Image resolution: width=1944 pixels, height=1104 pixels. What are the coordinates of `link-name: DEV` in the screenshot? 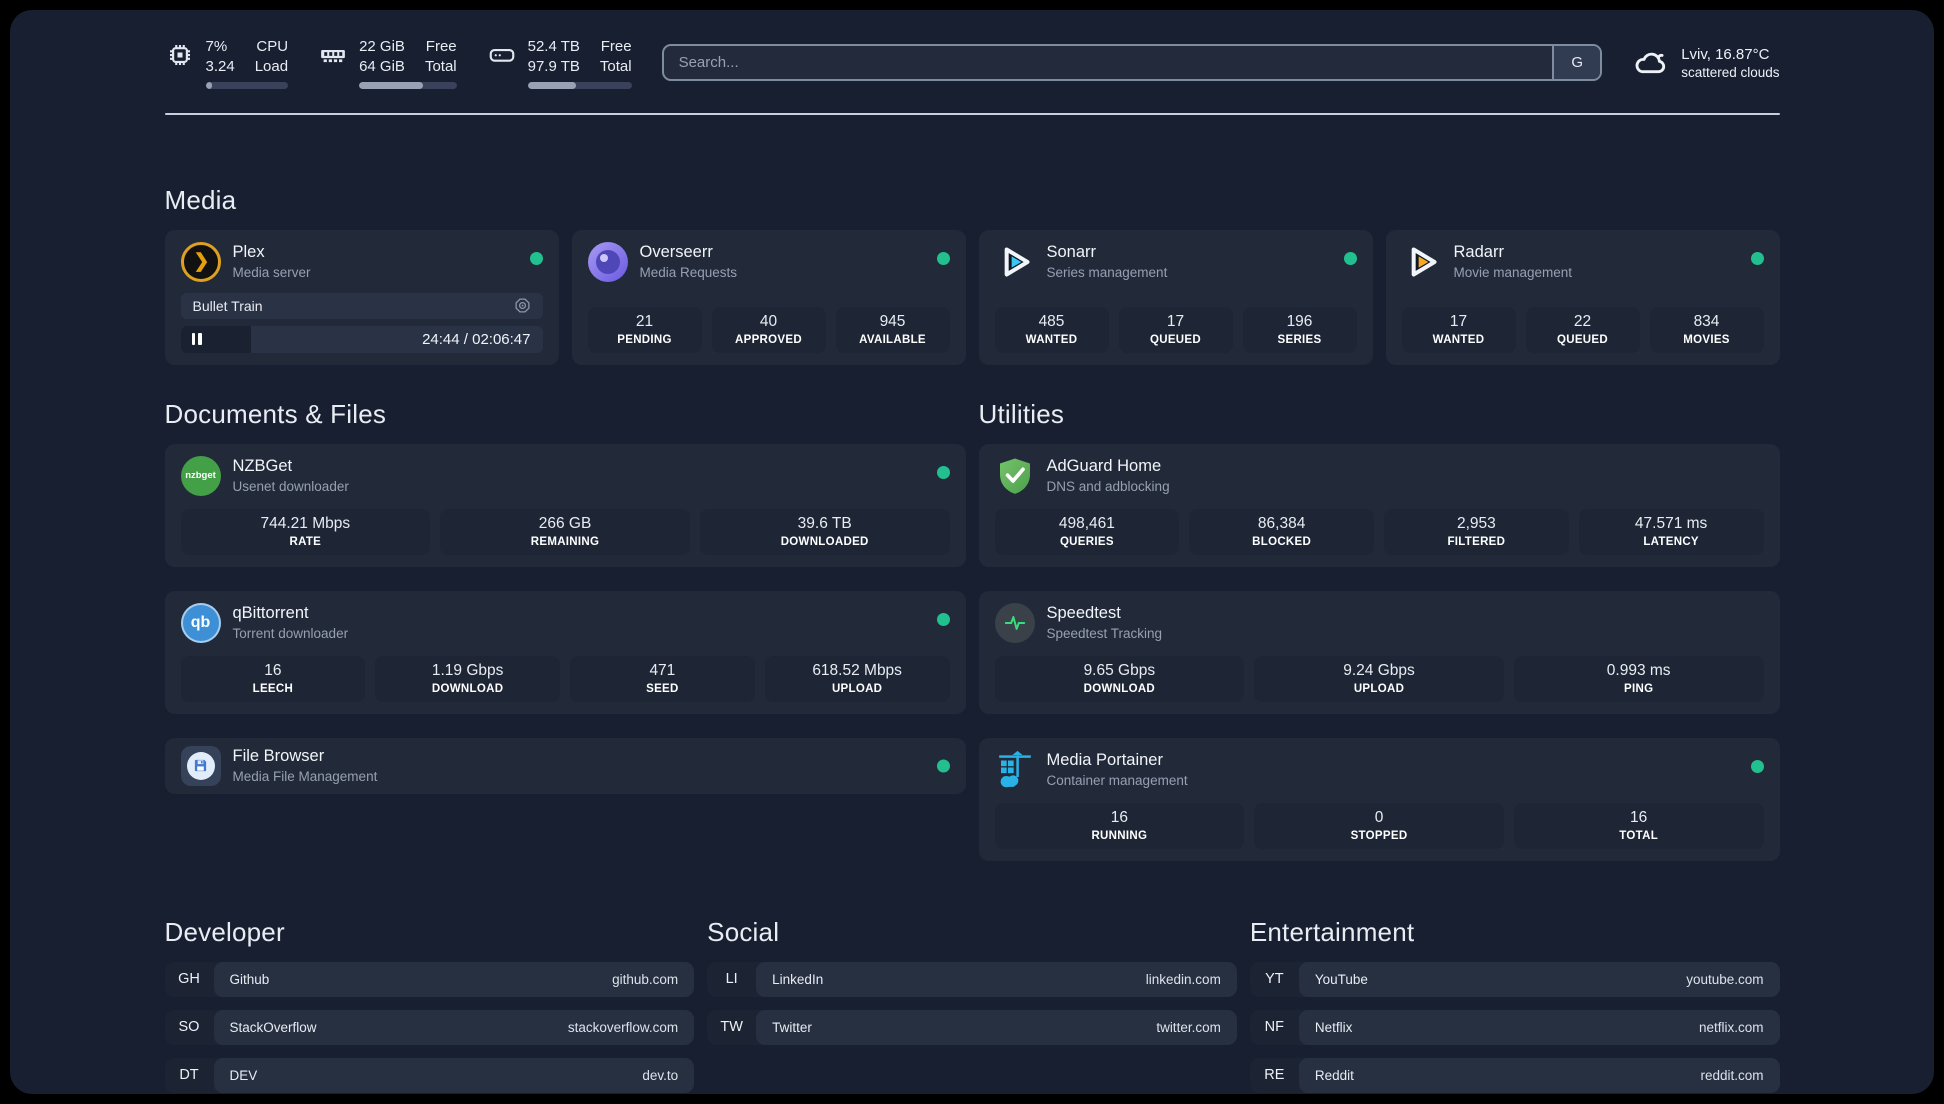 It's located at (243, 1075).